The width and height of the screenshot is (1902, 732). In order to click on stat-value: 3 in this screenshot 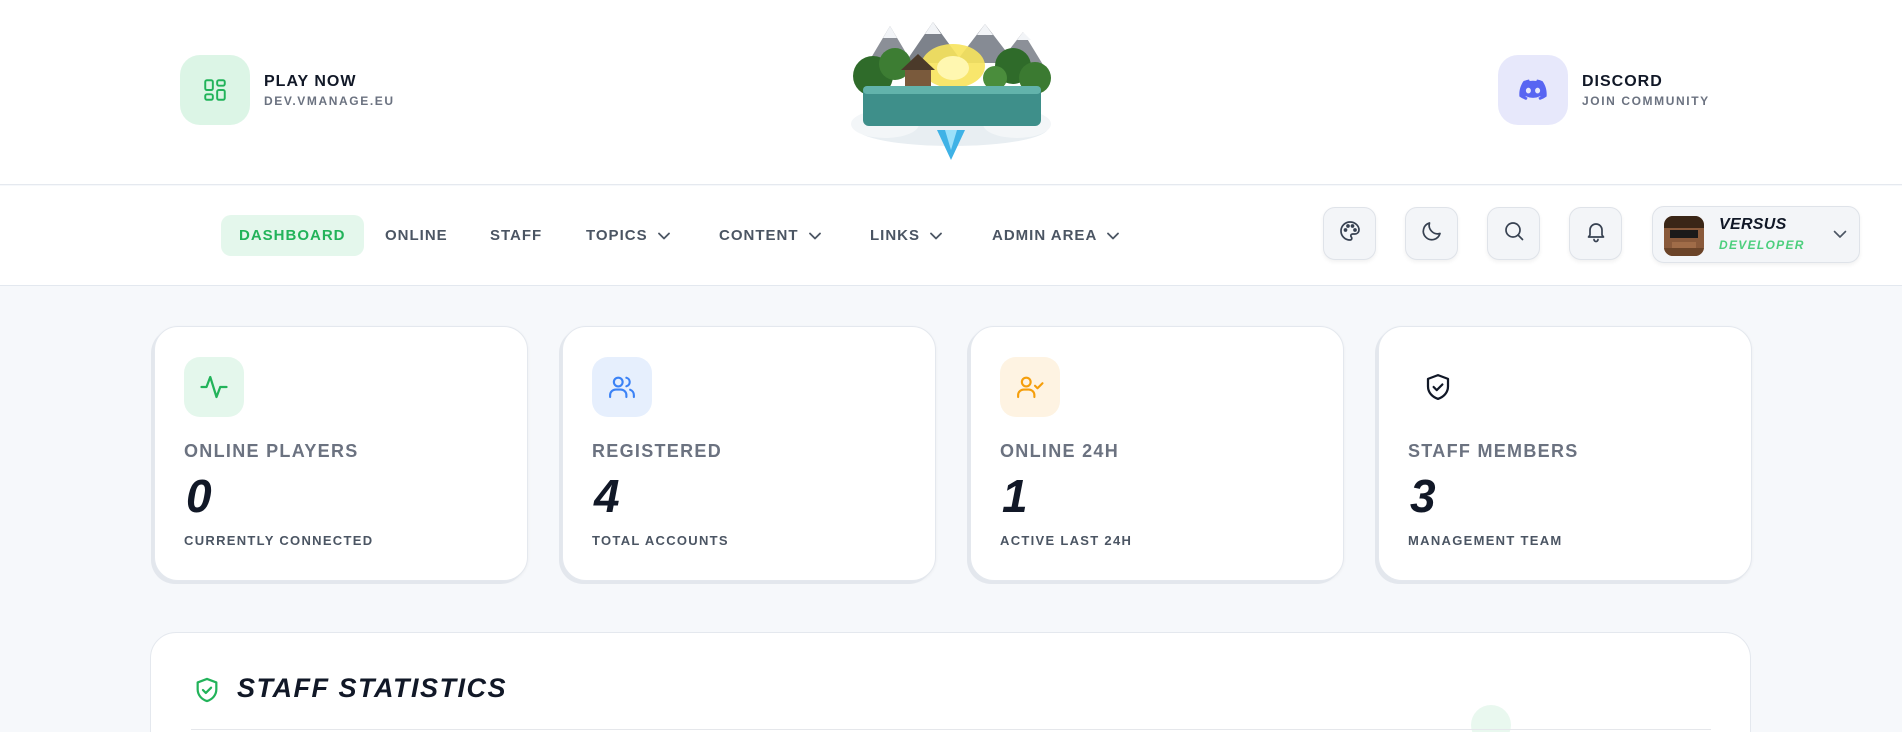, I will do `click(1423, 496)`.